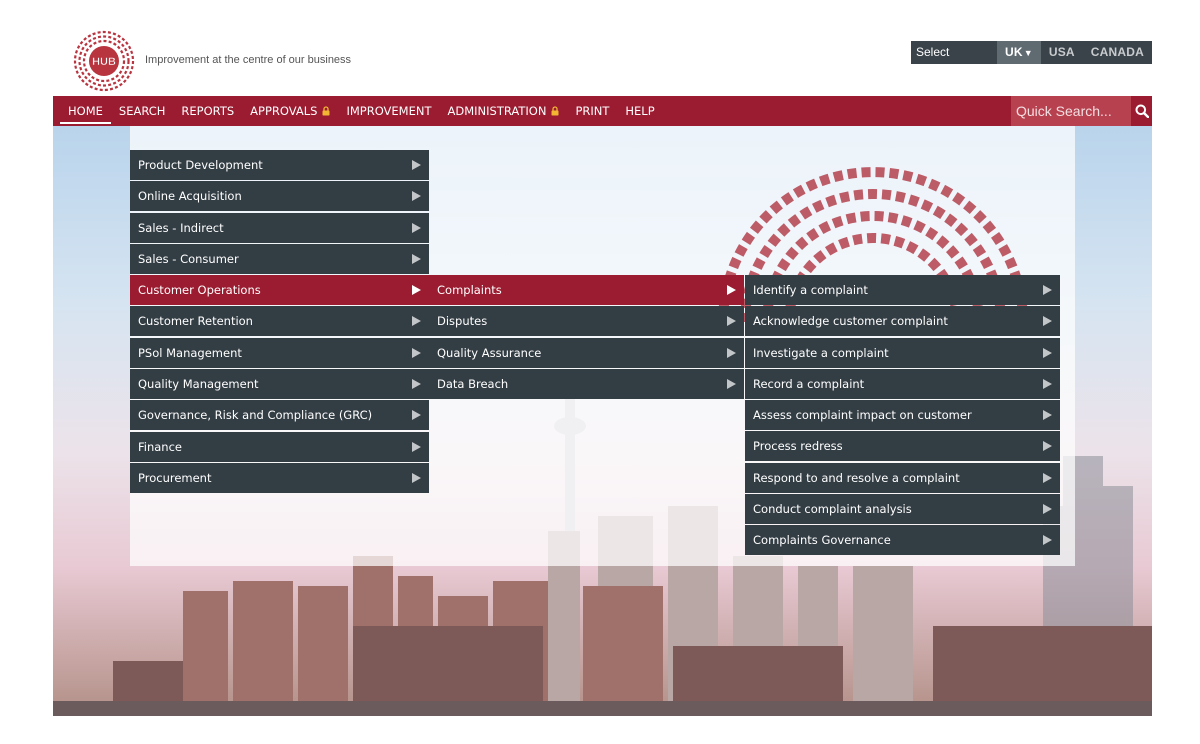 This screenshot has height=744, width=1200. I want to click on nav-administration-label: ADMINISTRATION, so click(497, 111).